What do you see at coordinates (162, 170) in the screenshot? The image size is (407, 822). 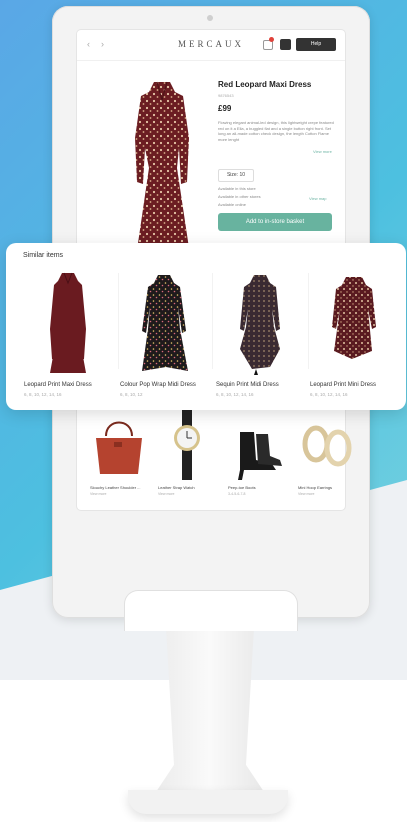 I see `product-image` at bounding box center [162, 170].